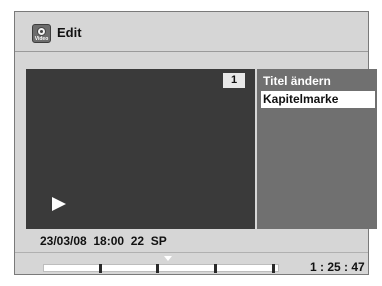 The height and width of the screenshot is (286, 382). I want to click on playback-position-marker, so click(168, 258).